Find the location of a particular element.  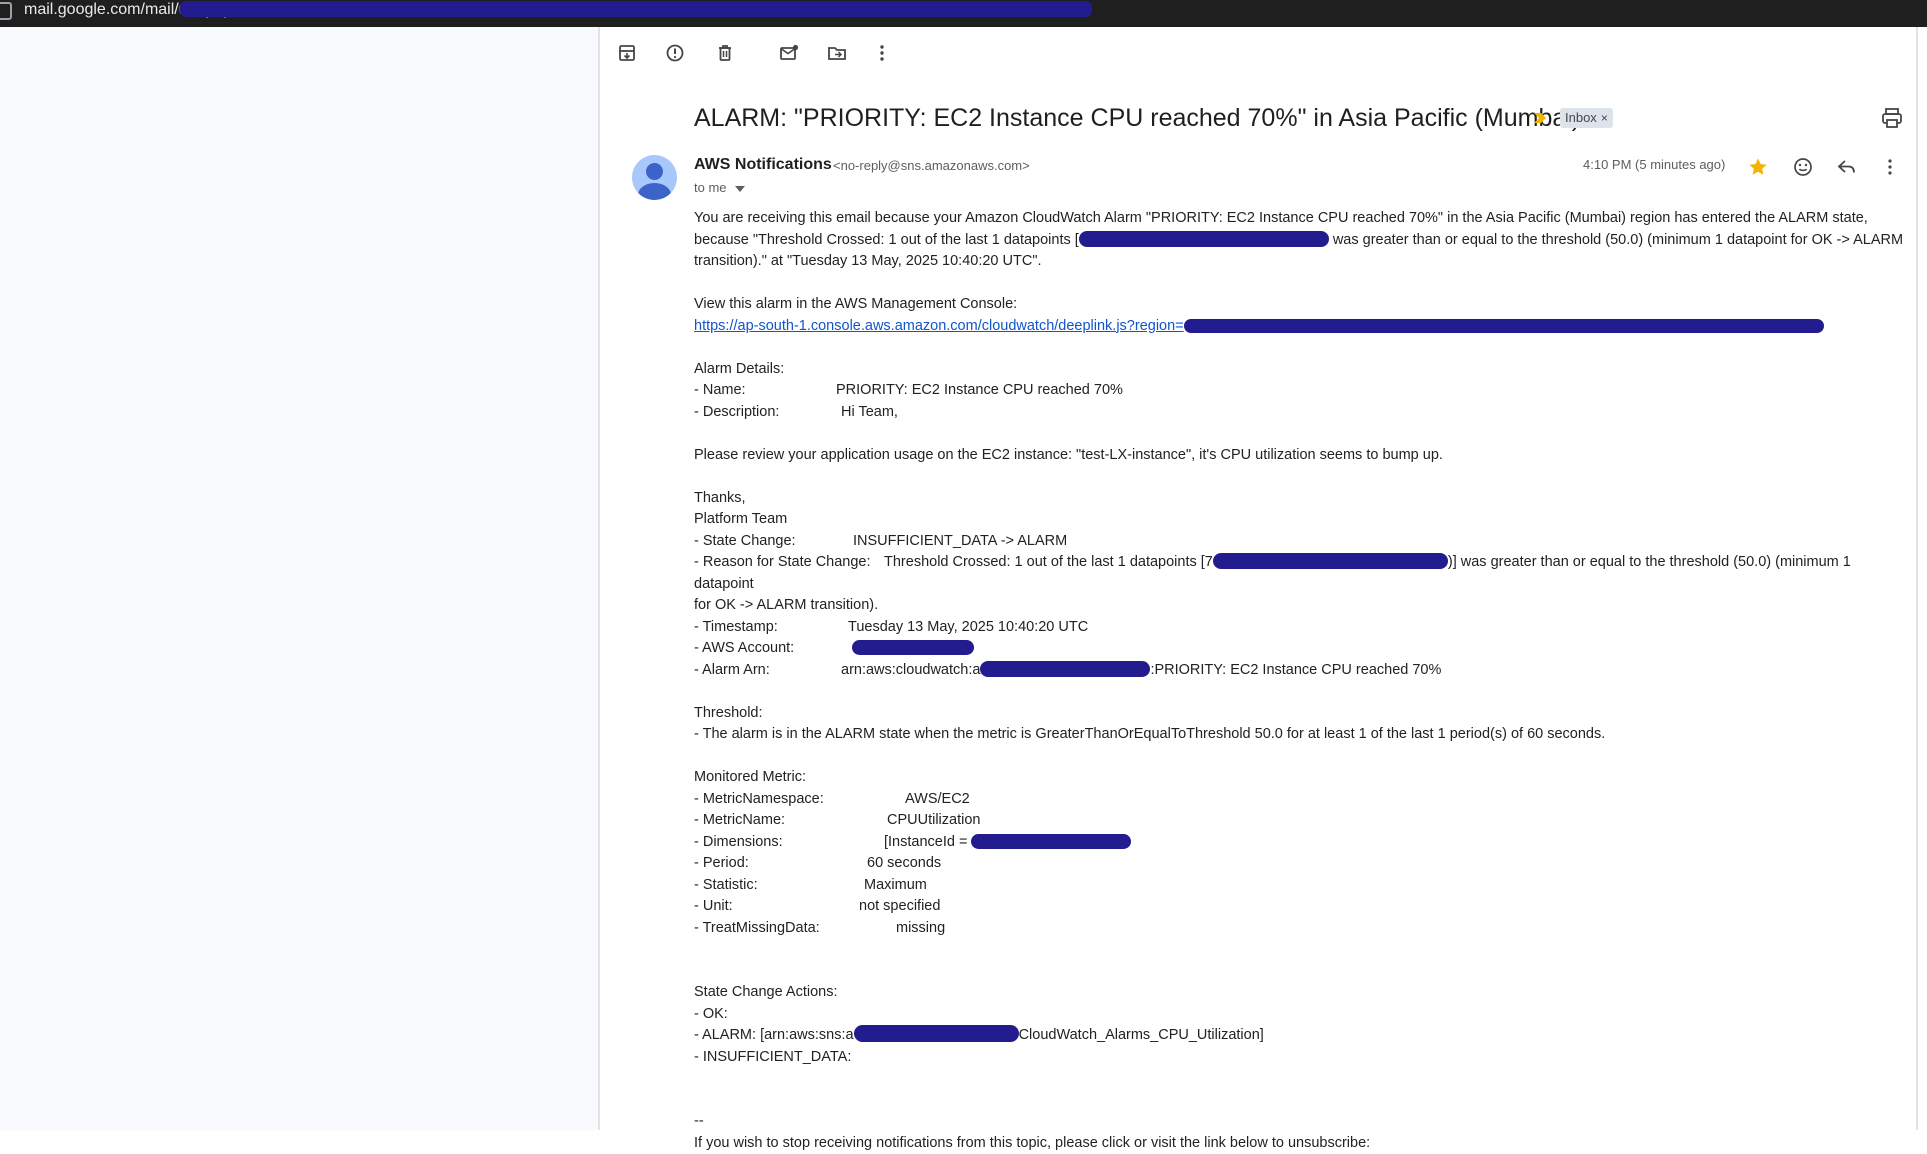

email-timestamp: 4:10 PM (5 minutes ago) is located at coordinates (1654, 164).